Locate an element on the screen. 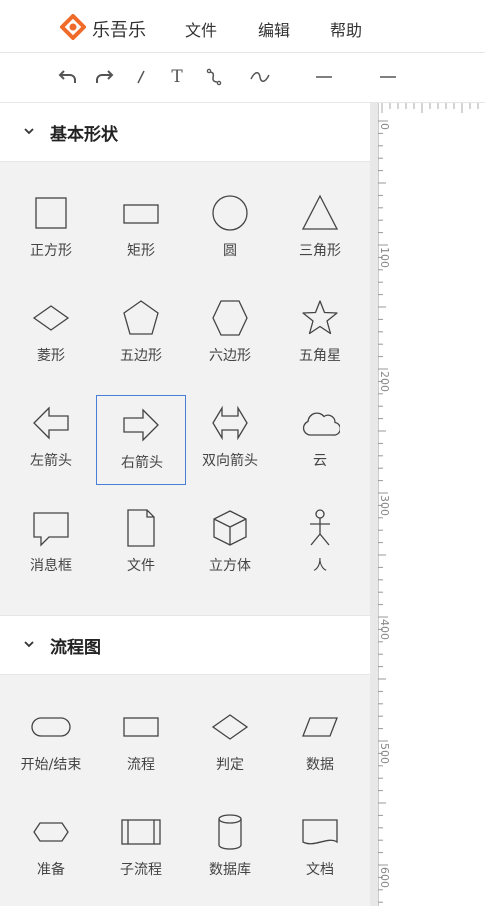 Image resolution: width=485 pixels, height=906 pixels. square-icon is located at coordinates (51, 213).